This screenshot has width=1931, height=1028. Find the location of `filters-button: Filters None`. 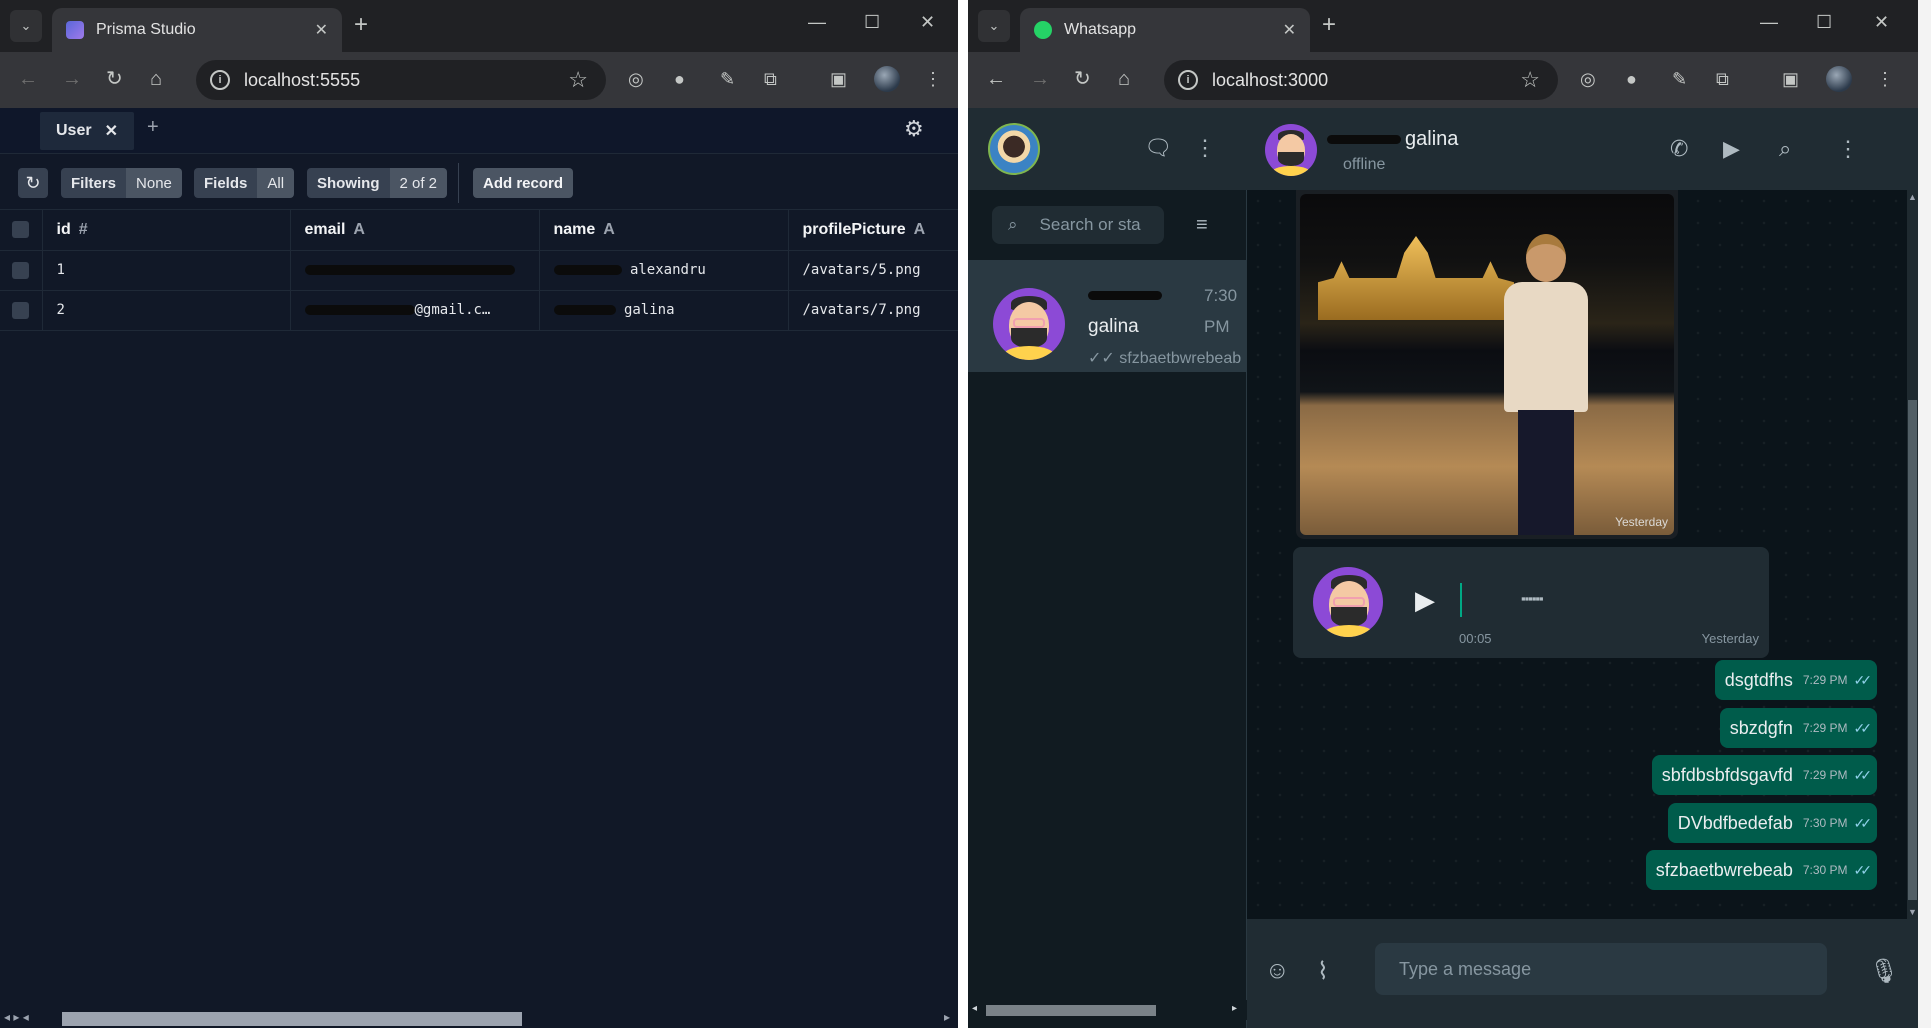

filters-button: Filters None is located at coordinates (121, 183).